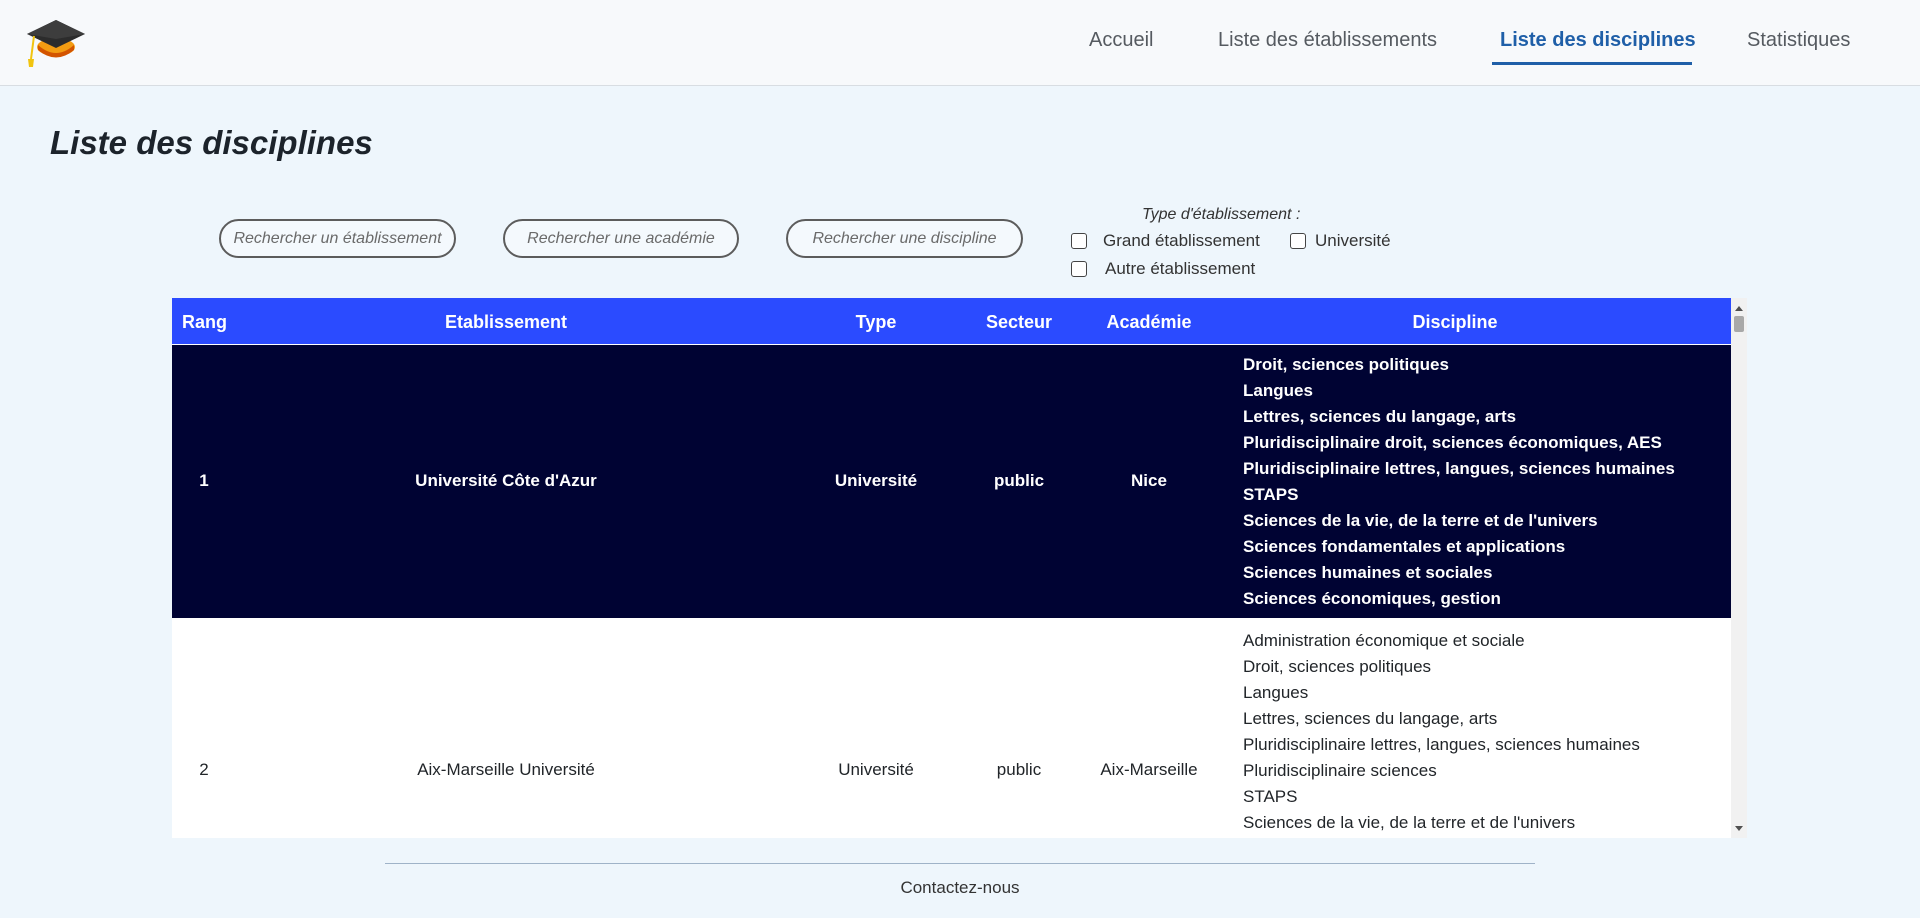 This screenshot has height=918, width=1920. Describe the element at coordinates (204, 769) in the screenshot. I see `cell-rang: 2` at that location.